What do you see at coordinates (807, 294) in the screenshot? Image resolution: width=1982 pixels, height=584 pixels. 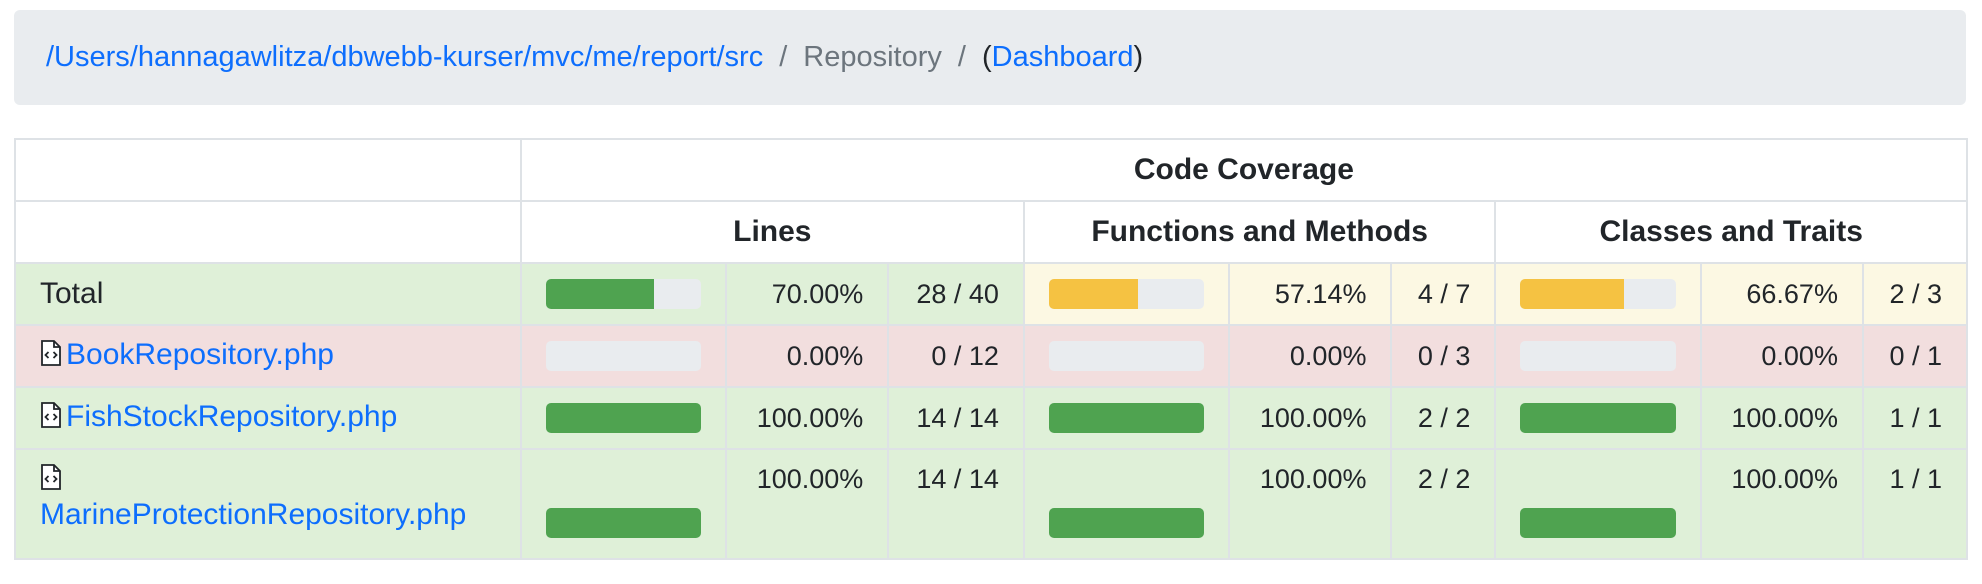 I see `lines-percent: 70.00%` at bounding box center [807, 294].